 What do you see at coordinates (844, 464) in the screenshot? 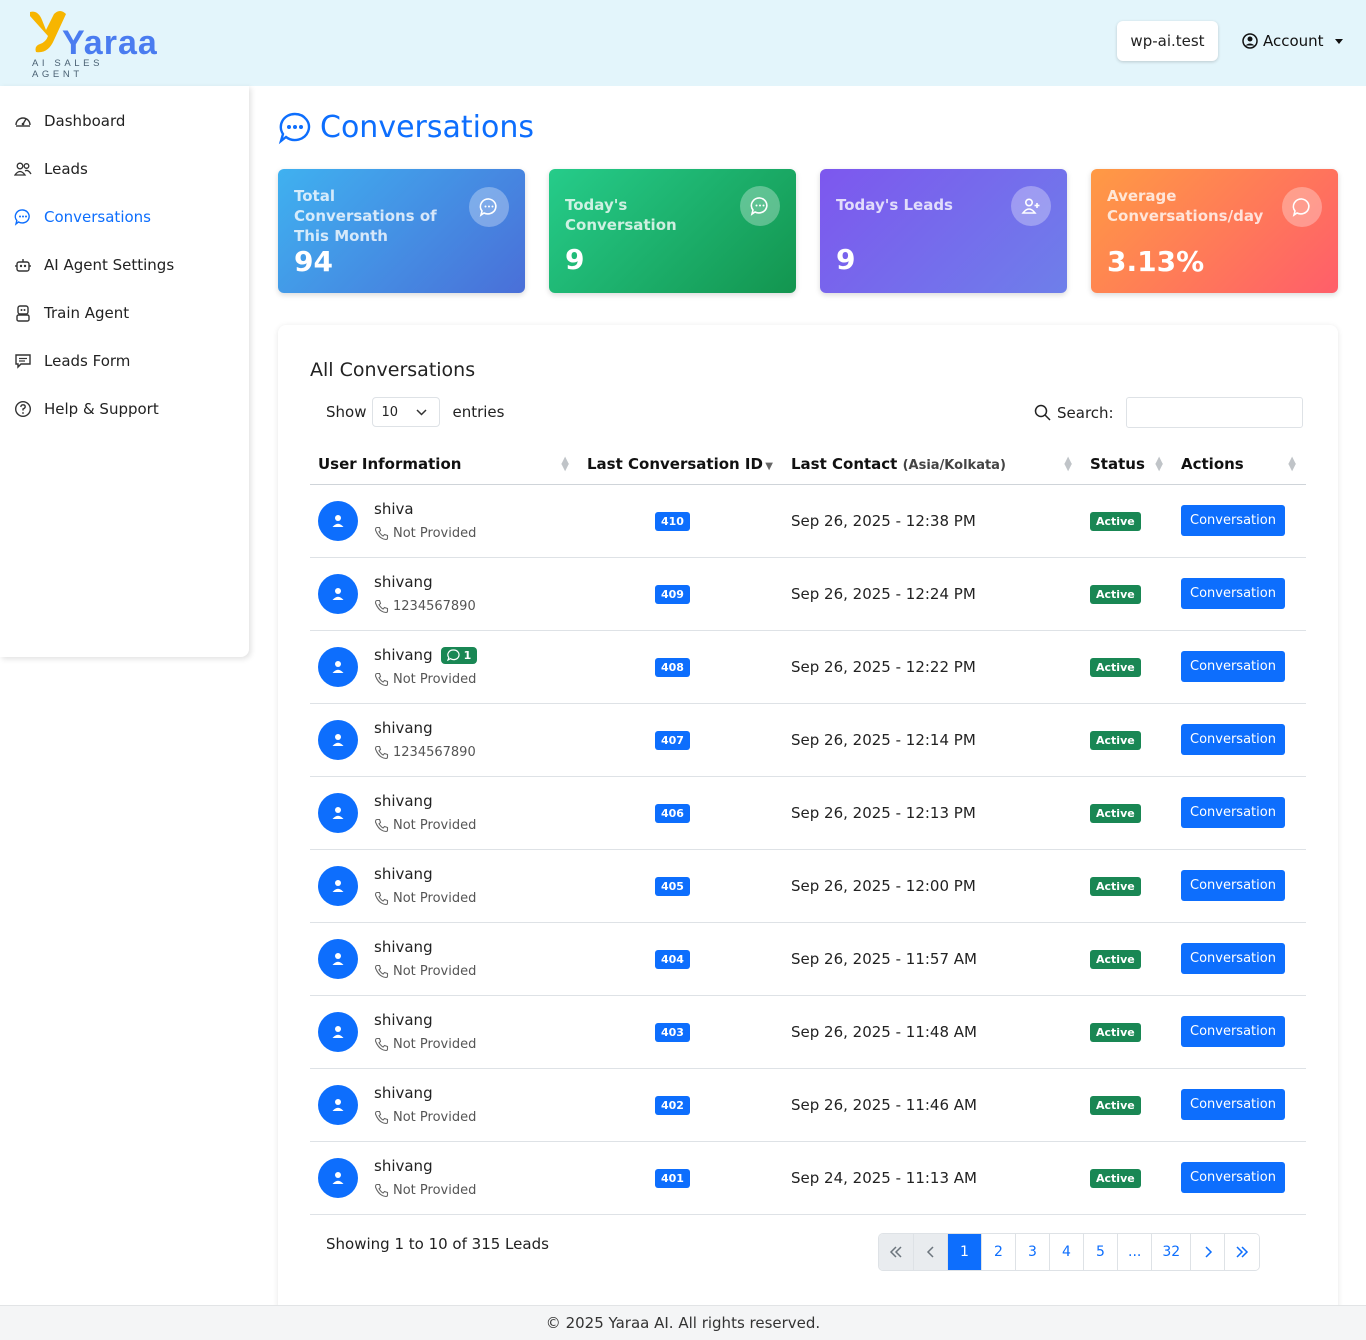
I see `column-label: Last Contact` at bounding box center [844, 464].